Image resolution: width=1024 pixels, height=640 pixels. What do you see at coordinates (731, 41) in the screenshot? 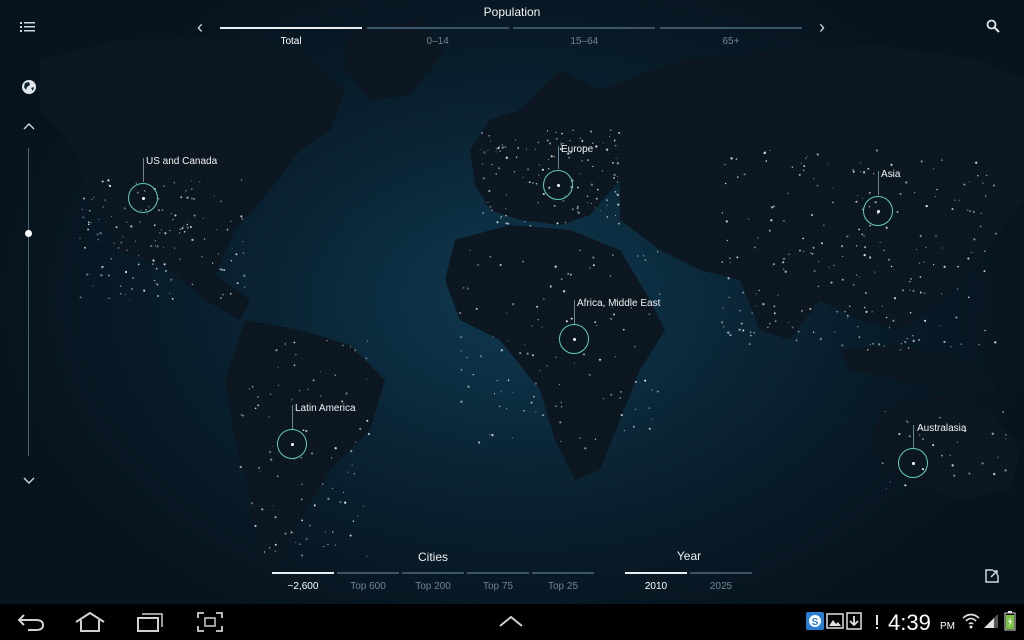
I see `tab-label: 65+` at bounding box center [731, 41].